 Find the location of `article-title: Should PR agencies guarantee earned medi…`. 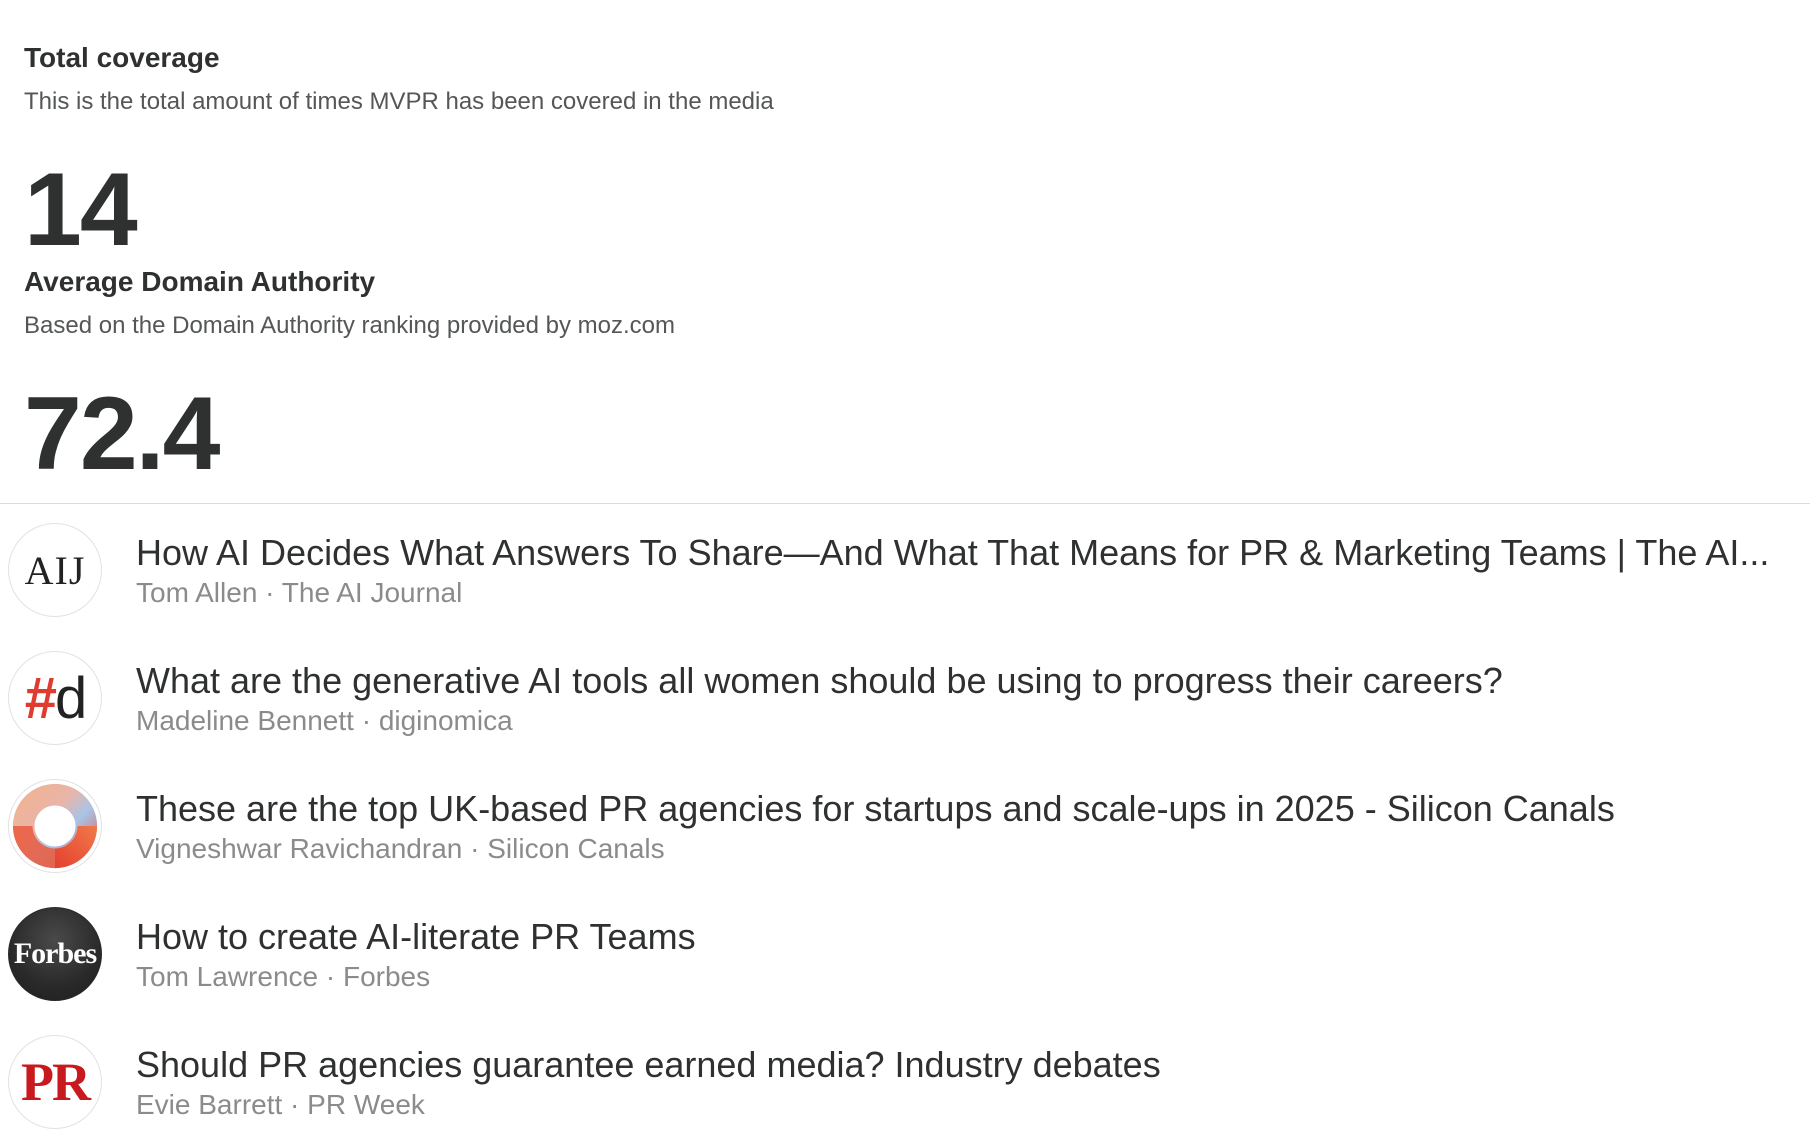

article-title: Should PR agencies guarantee earned medi… is located at coordinates (961, 1065).